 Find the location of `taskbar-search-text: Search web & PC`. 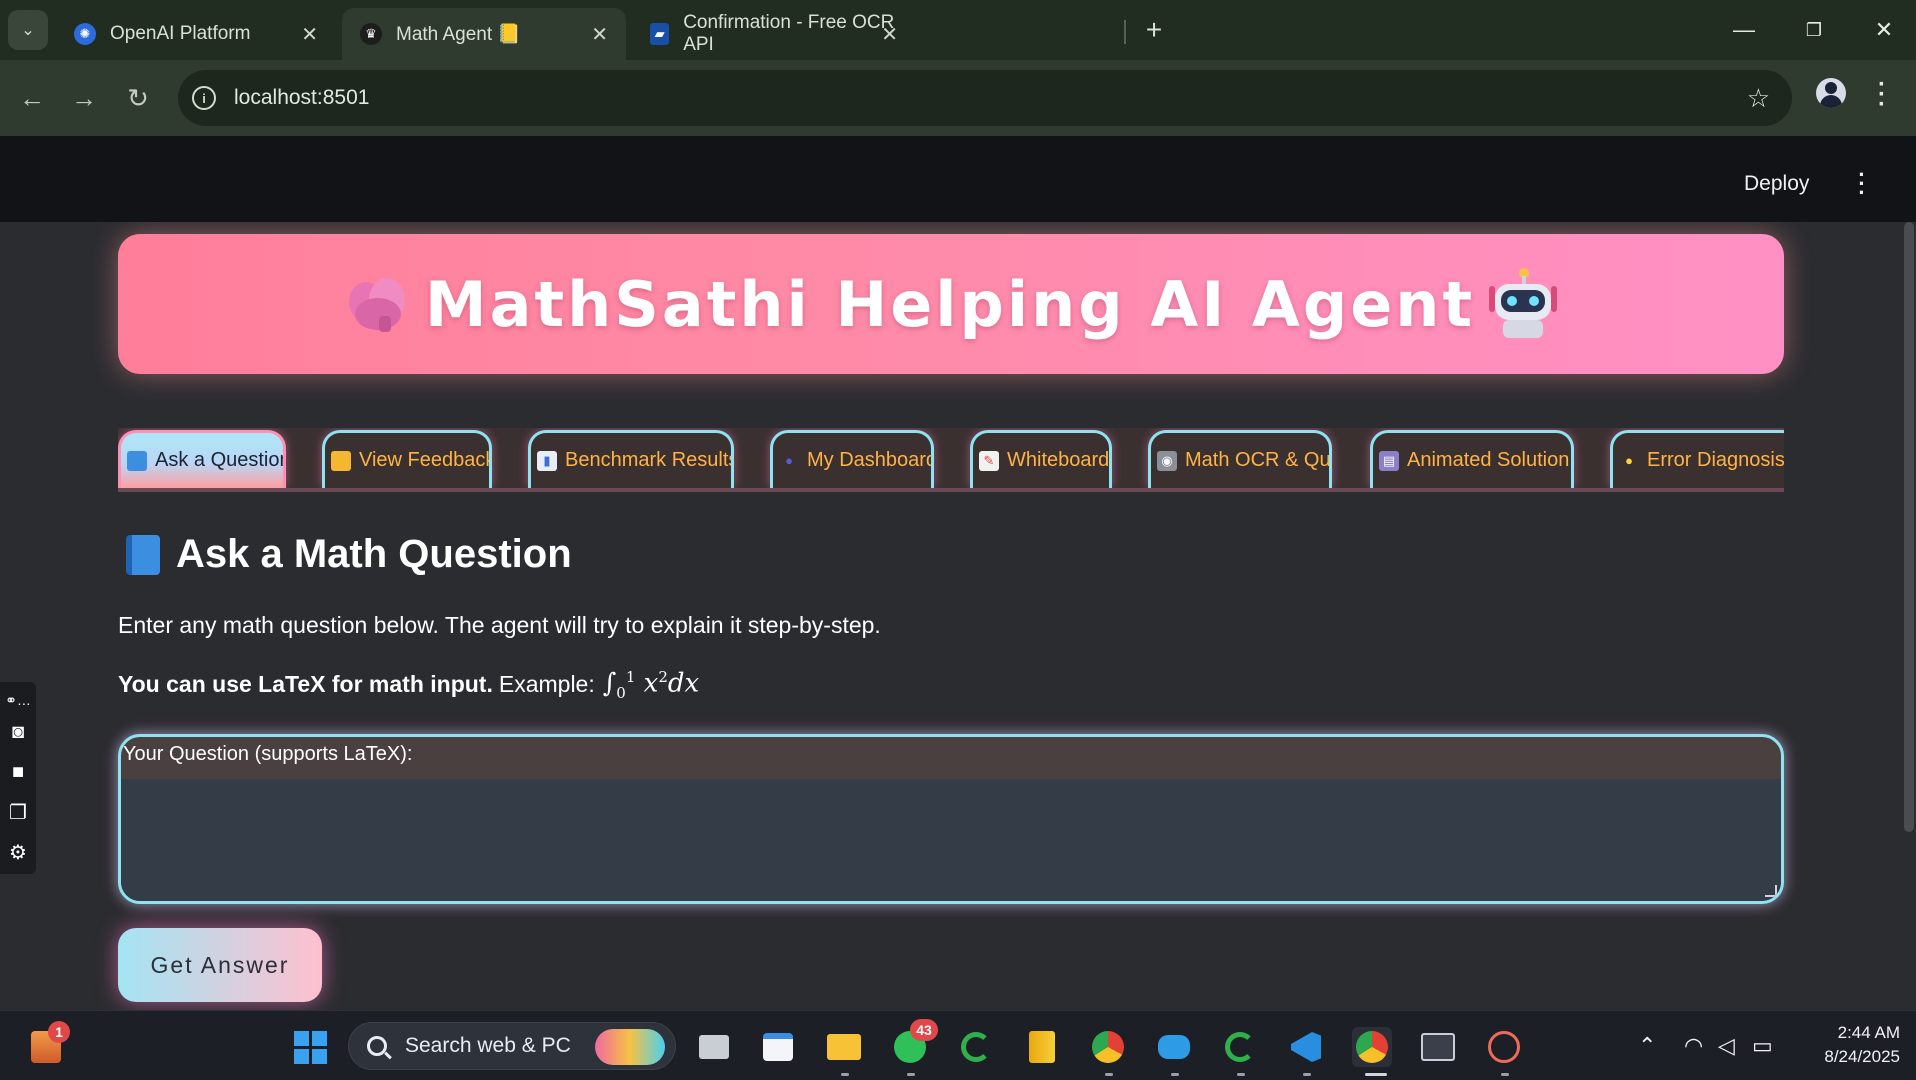

taskbar-search-text: Search web & PC is located at coordinates (488, 1045).